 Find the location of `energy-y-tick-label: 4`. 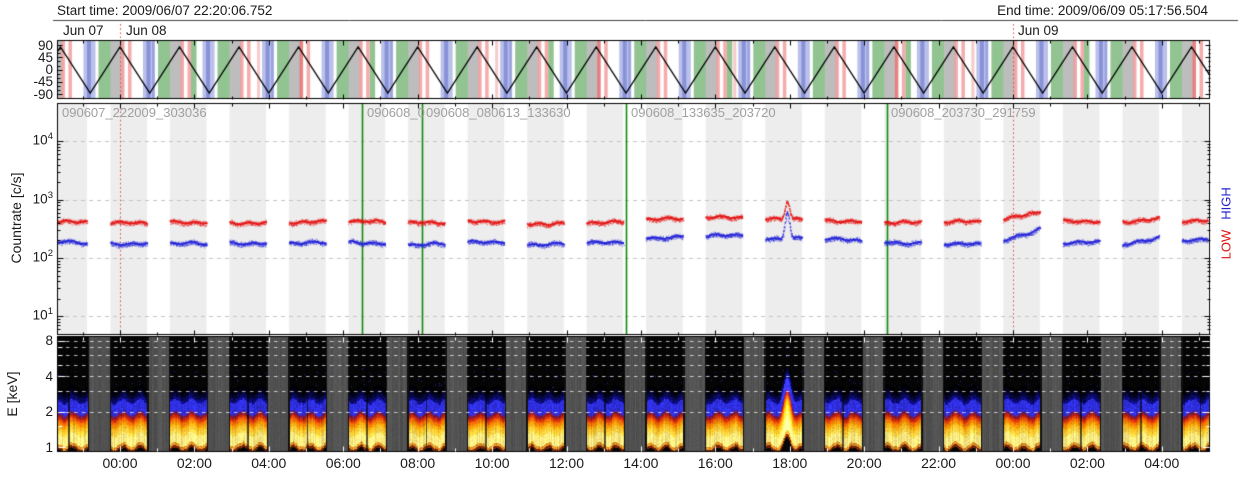

energy-y-tick-label: 4 is located at coordinates (49, 376).